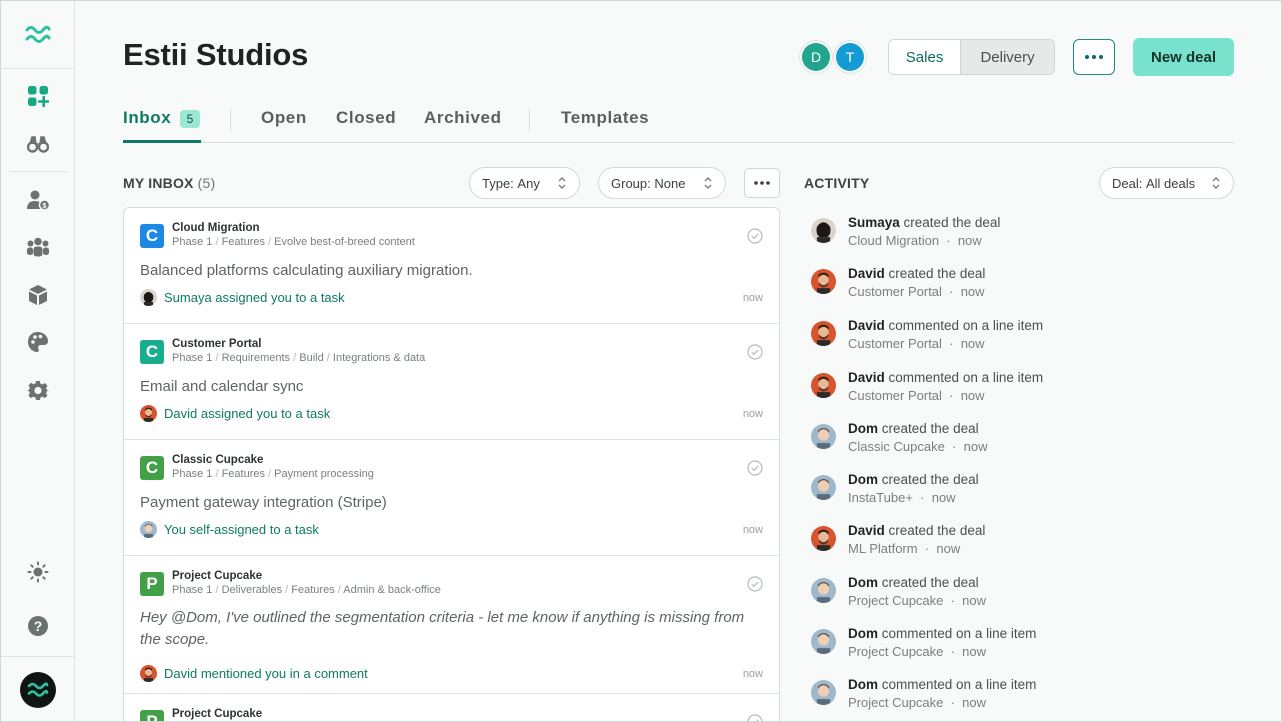  Describe the element at coordinates (38, 96) in the screenshot. I see `sidebar-item-dashboard` at that location.